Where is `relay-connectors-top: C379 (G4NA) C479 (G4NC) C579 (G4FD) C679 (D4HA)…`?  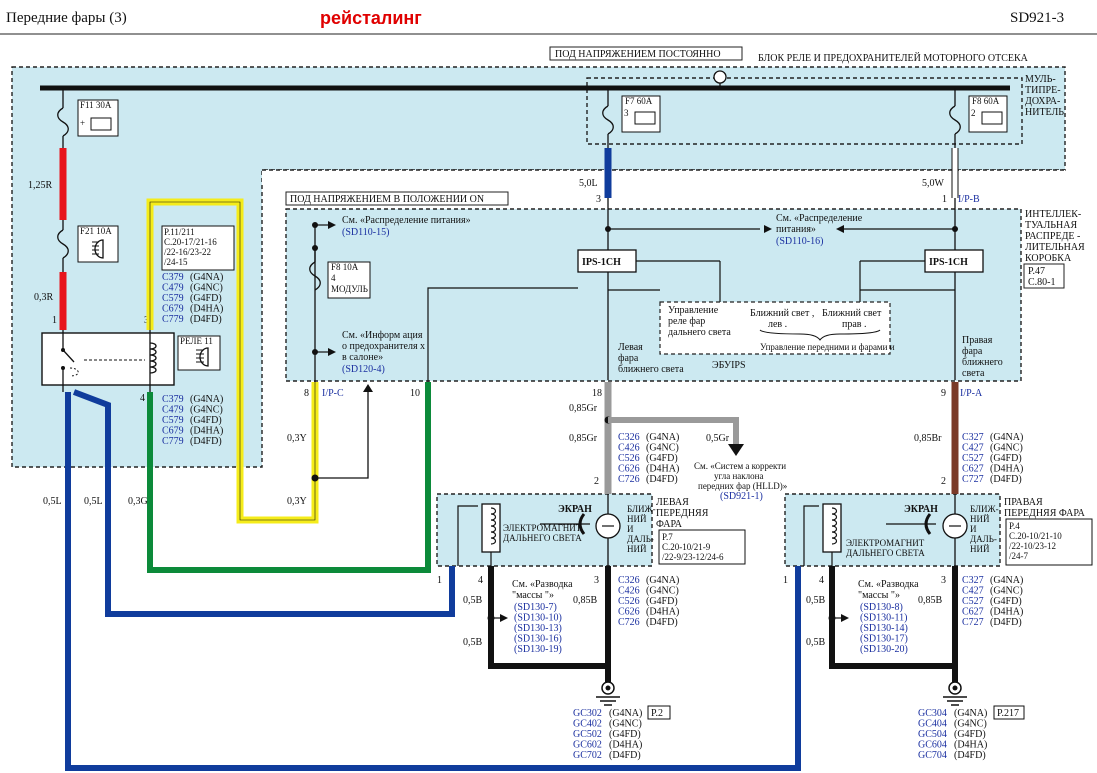
relay-connectors-top: C379 (G4NA) C479 (G4NC) C579 (G4FD) C679 (D4HA)… is located at coordinates (192, 298).